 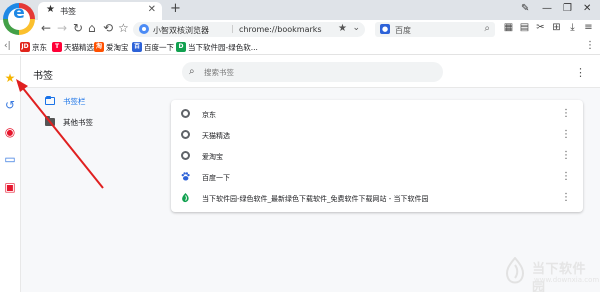 I want to click on folder-bookmarks-bar: 书签栏, so click(x=65, y=101).